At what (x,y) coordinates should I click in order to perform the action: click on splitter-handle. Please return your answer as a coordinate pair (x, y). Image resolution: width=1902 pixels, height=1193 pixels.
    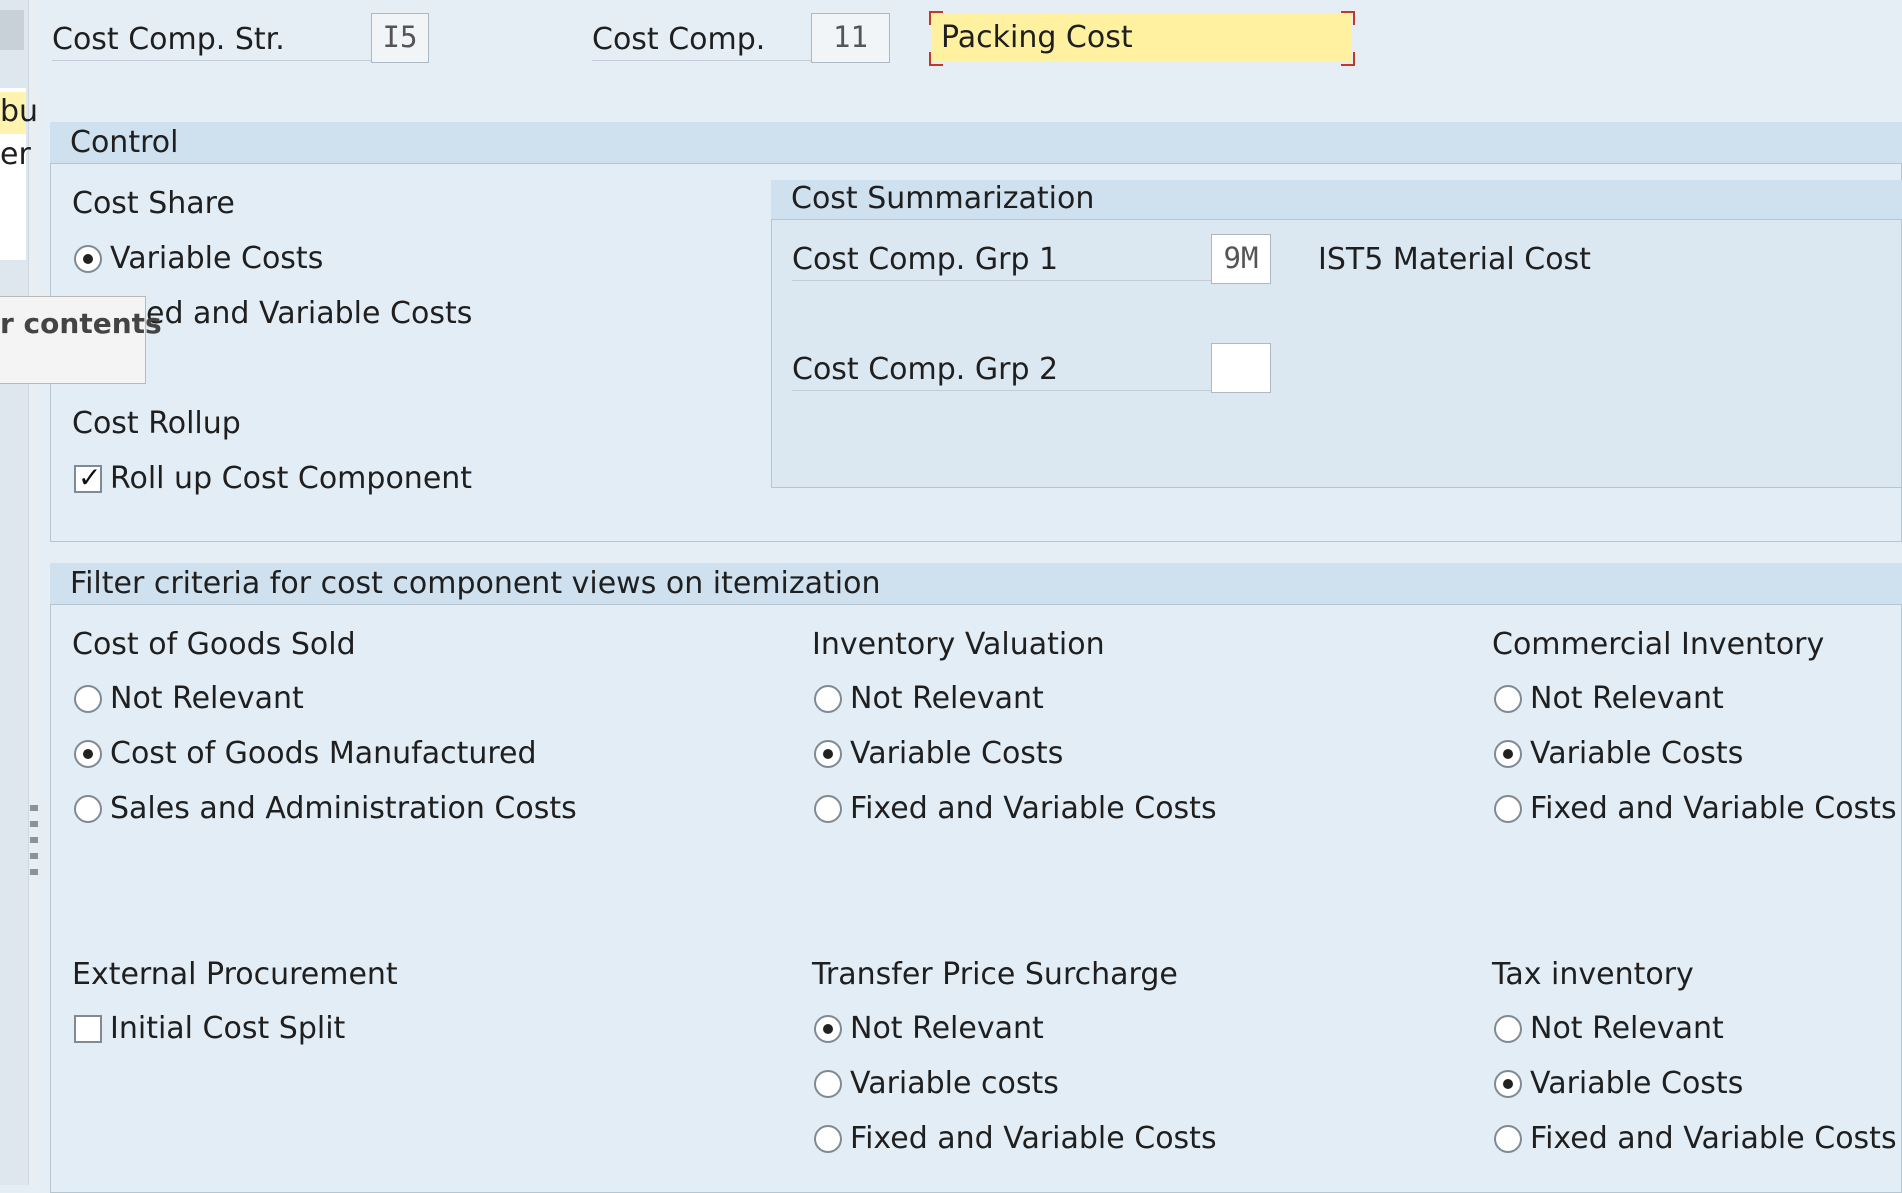
    Looking at the image, I should click on (34, 840).